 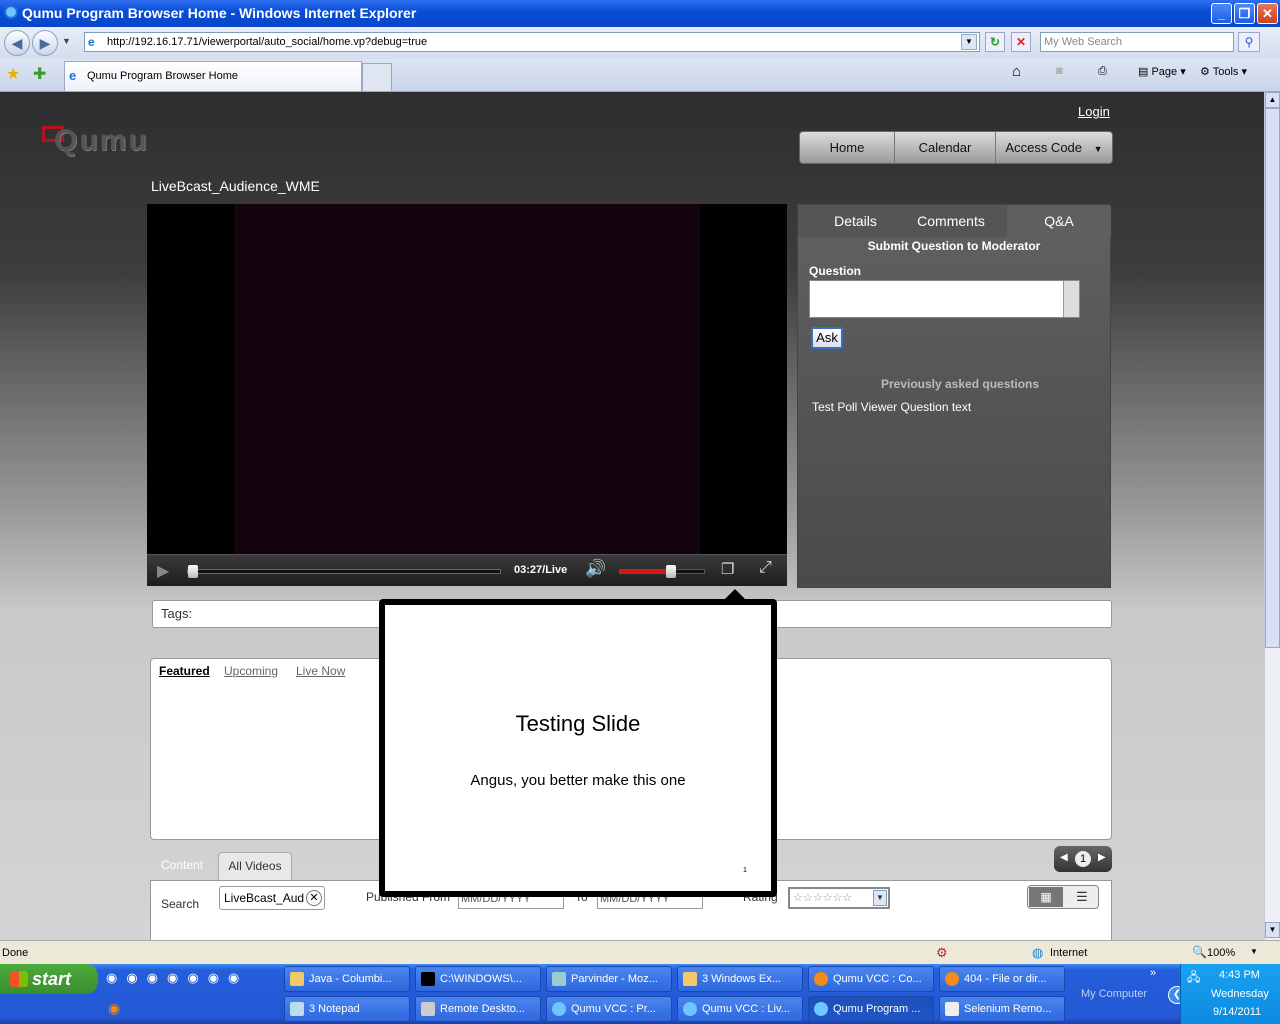 I want to click on home-icon: ⌂, so click(x=1016, y=71).